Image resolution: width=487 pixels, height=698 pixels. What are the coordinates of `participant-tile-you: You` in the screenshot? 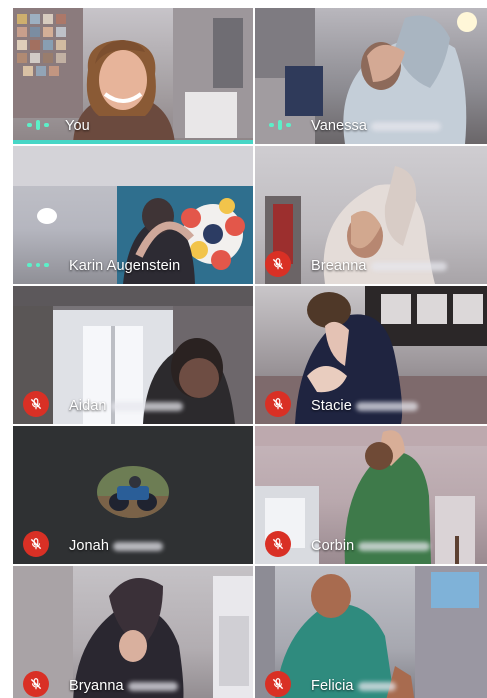 It's located at (133, 76).